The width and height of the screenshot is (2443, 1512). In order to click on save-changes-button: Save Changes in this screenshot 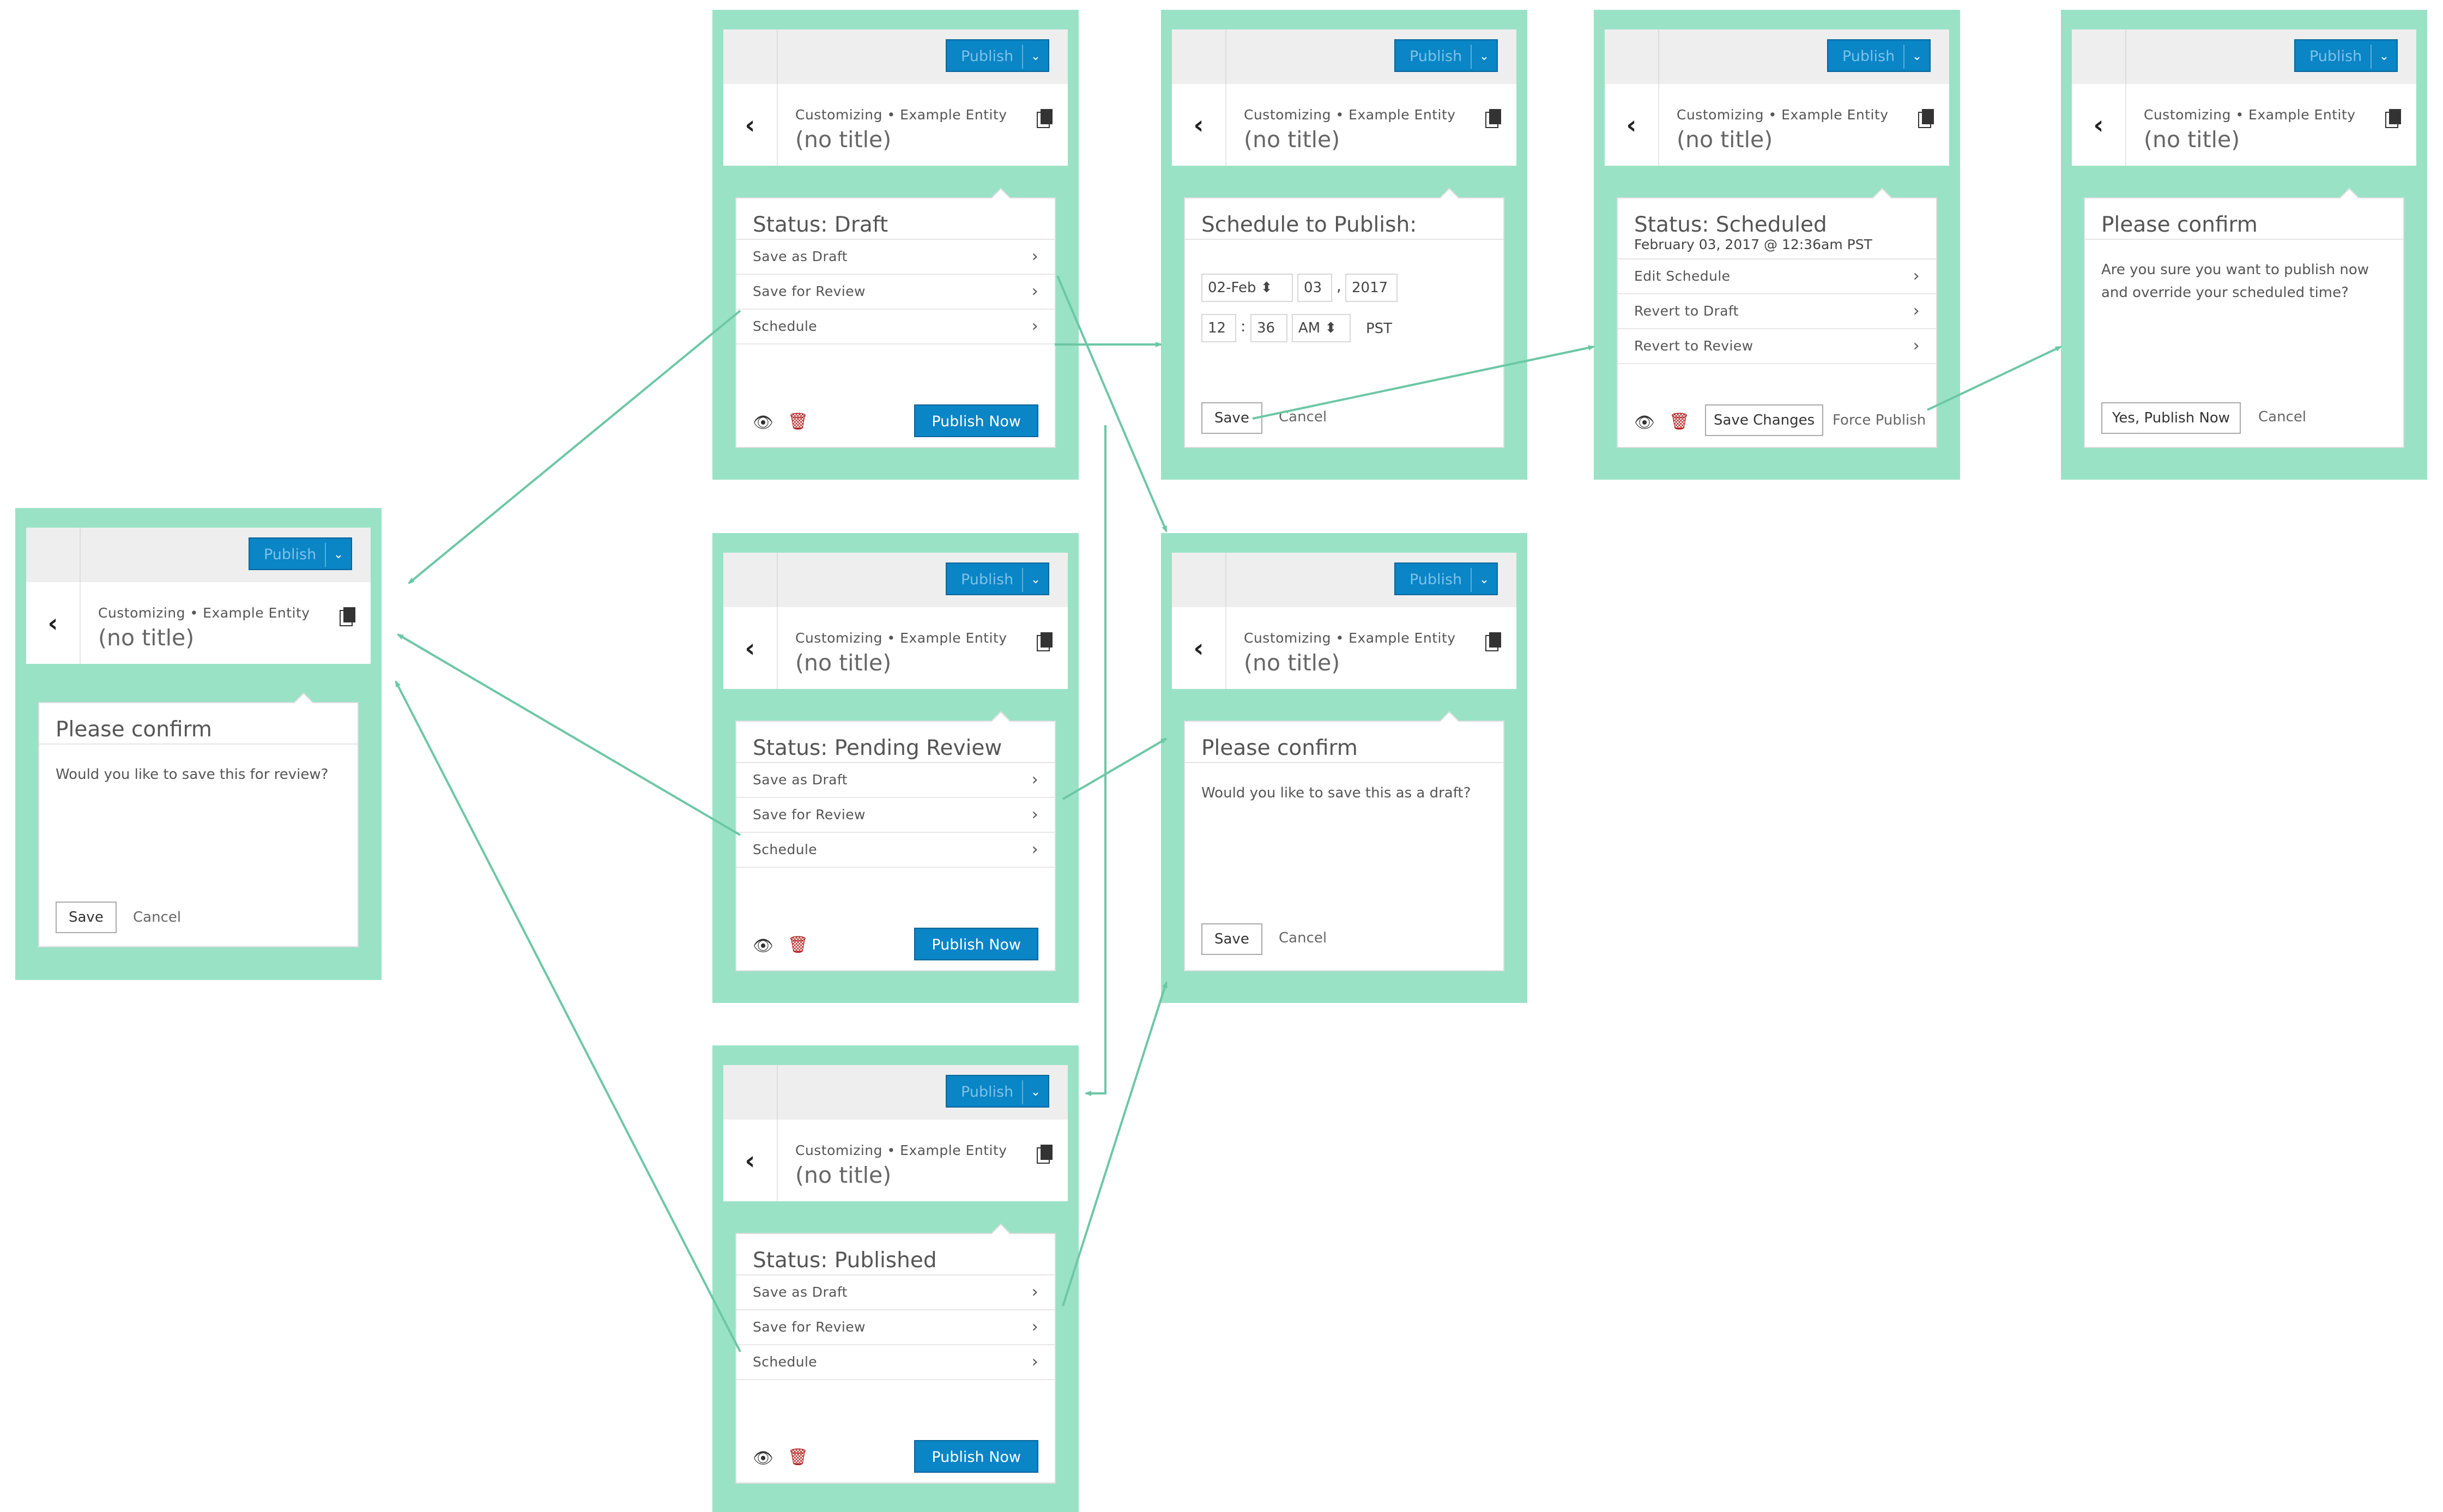, I will do `click(1765, 420)`.